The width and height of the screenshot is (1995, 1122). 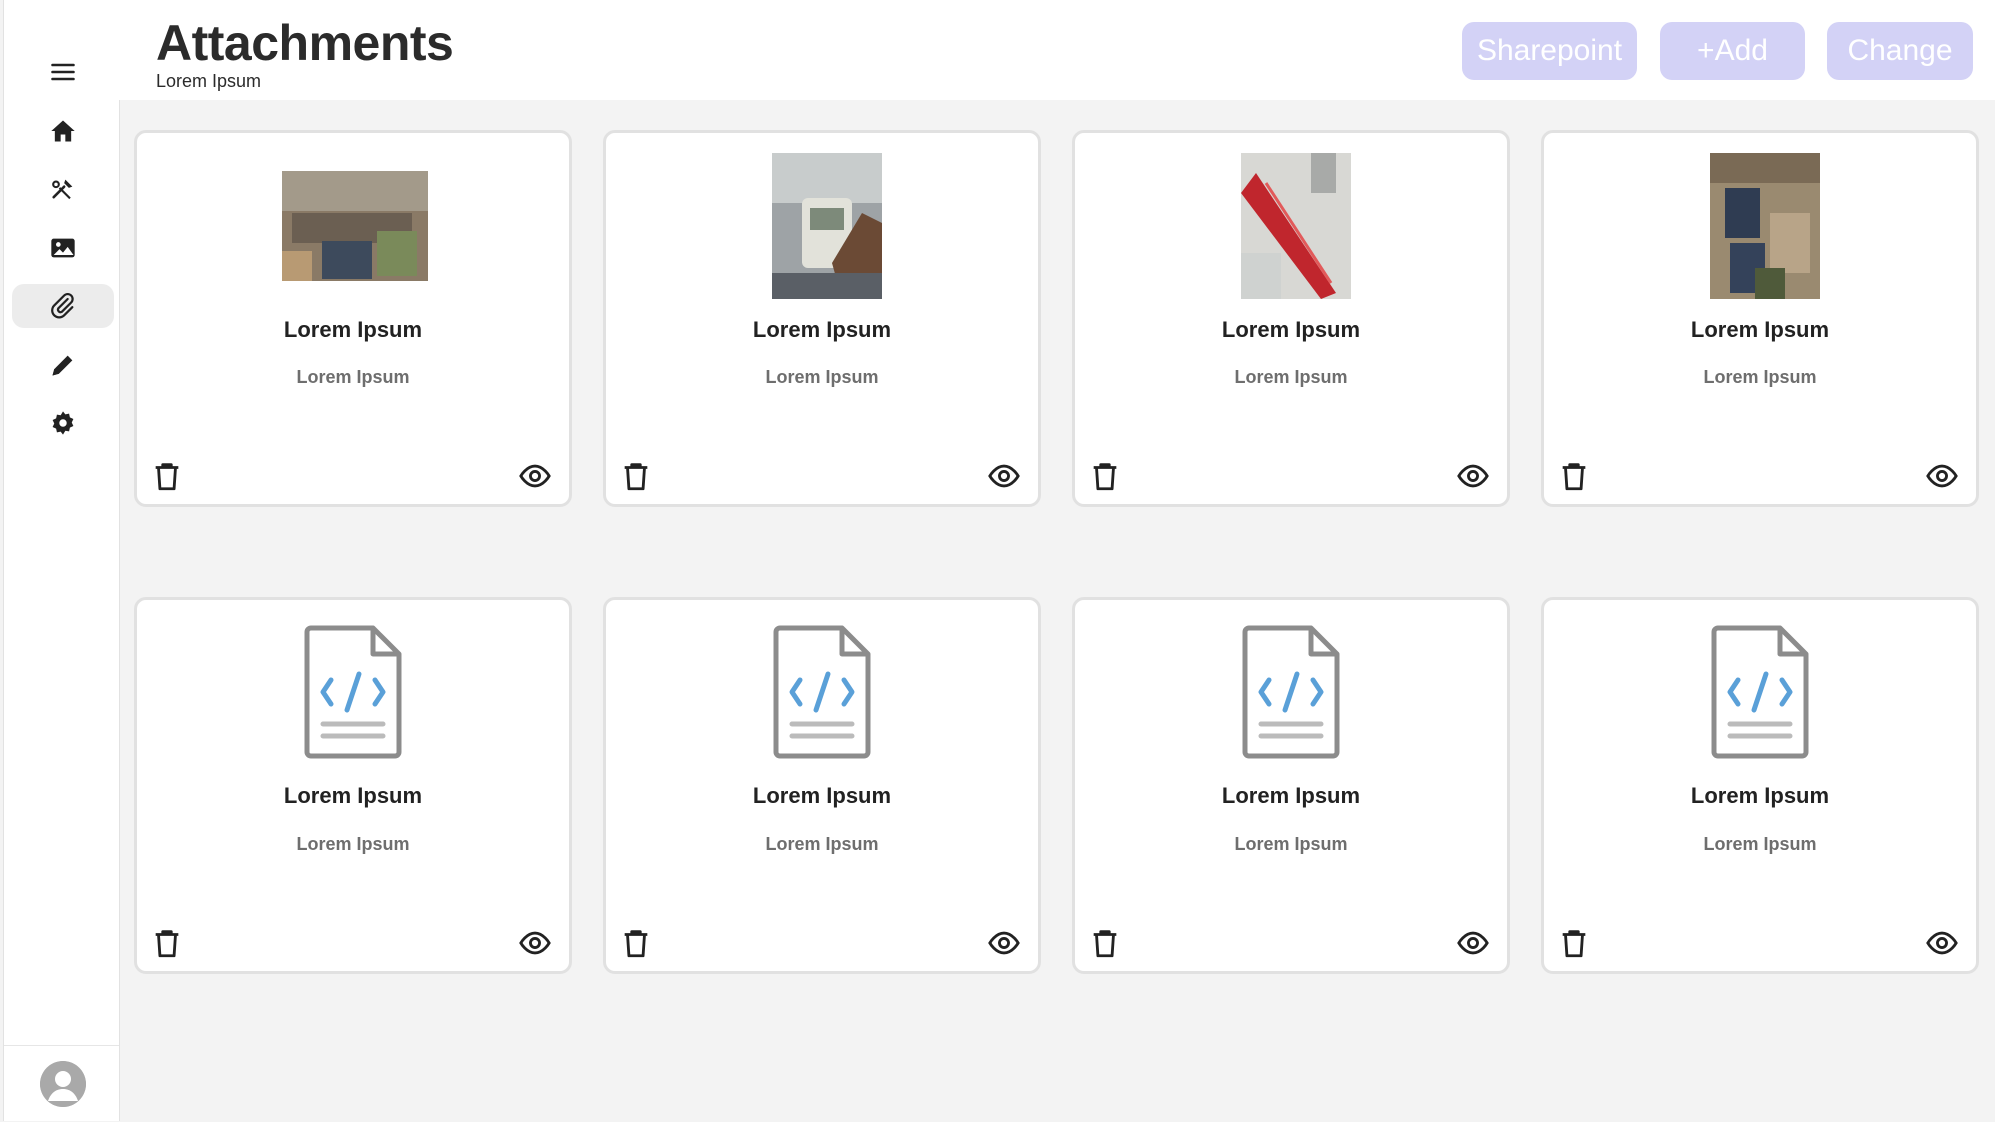 I want to click on change-button: Change, so click(x=1900, y=51).